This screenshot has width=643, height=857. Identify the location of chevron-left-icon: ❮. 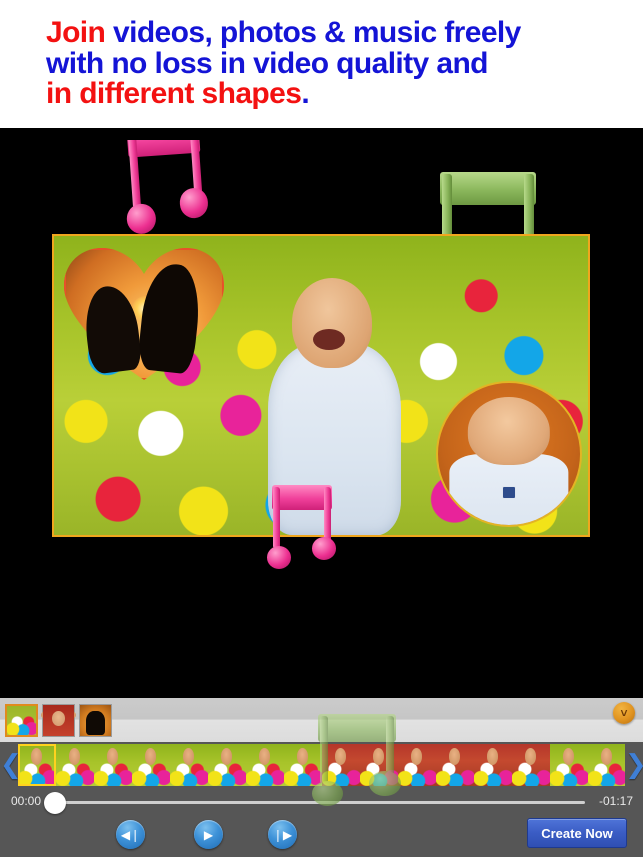
(11, 765).